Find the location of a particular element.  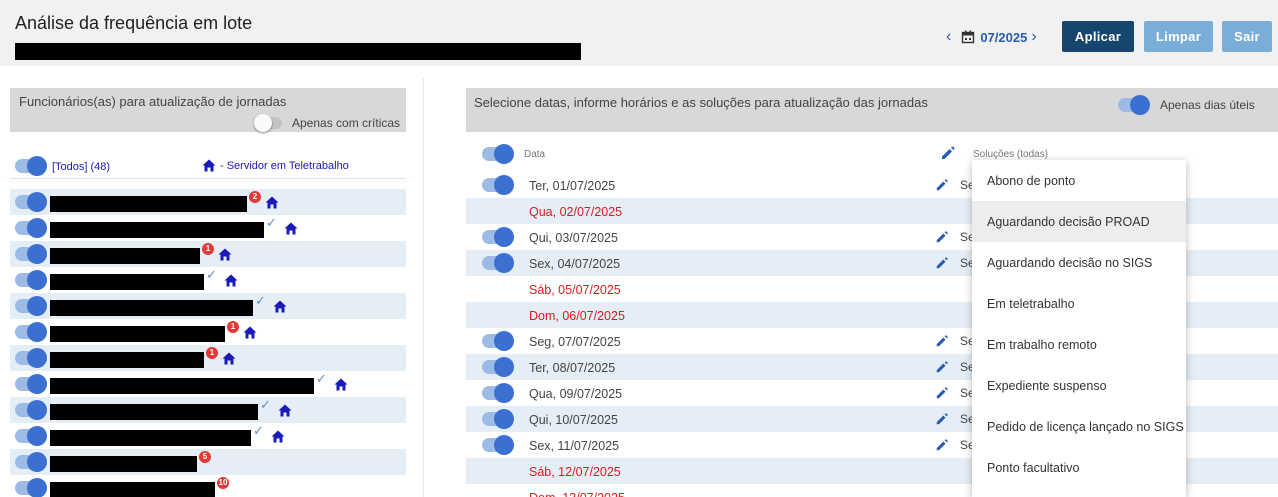

critical-only-toggle is located at coordinates (268, 123).